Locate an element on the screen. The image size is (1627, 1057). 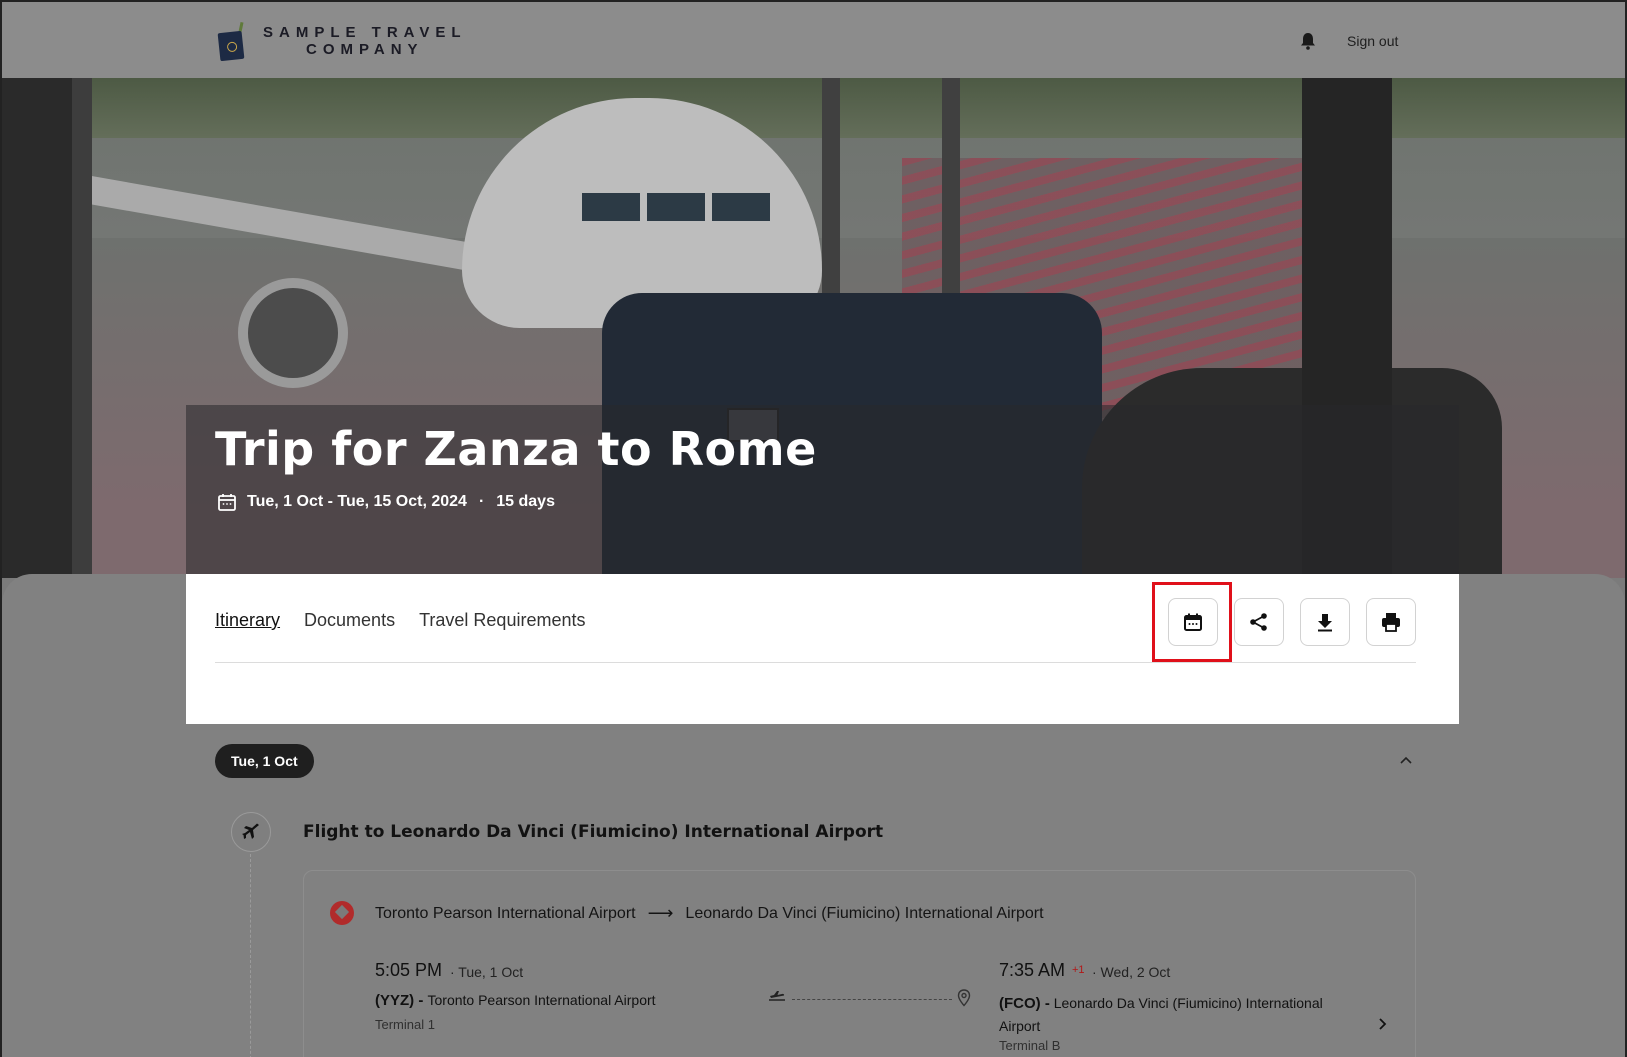
arrival-day-offset: +1 is located at coordinates (1078, 970).